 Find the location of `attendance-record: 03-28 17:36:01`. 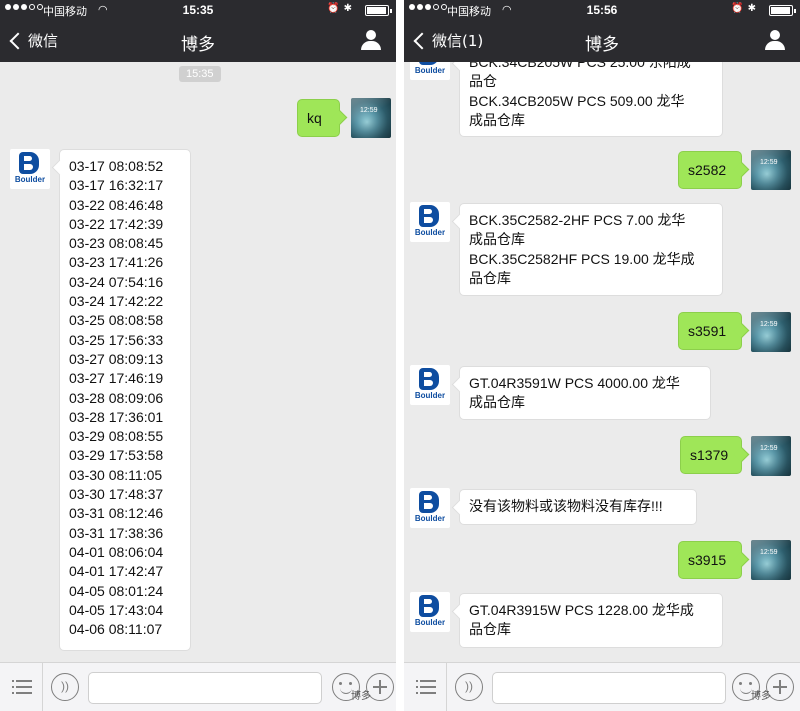

attendance-record: 03-28 17:36:01 is located at coordinates (116, 416).